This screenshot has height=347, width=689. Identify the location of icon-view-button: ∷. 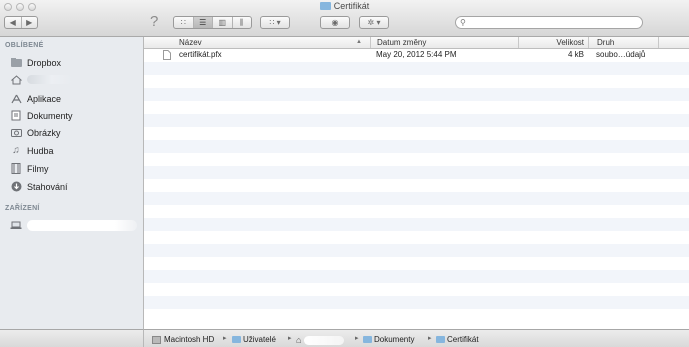
(184, 22).